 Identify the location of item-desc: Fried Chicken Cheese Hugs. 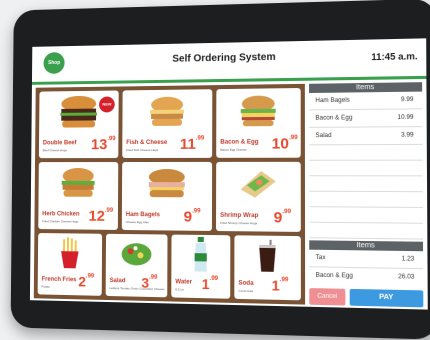
(60, 221).